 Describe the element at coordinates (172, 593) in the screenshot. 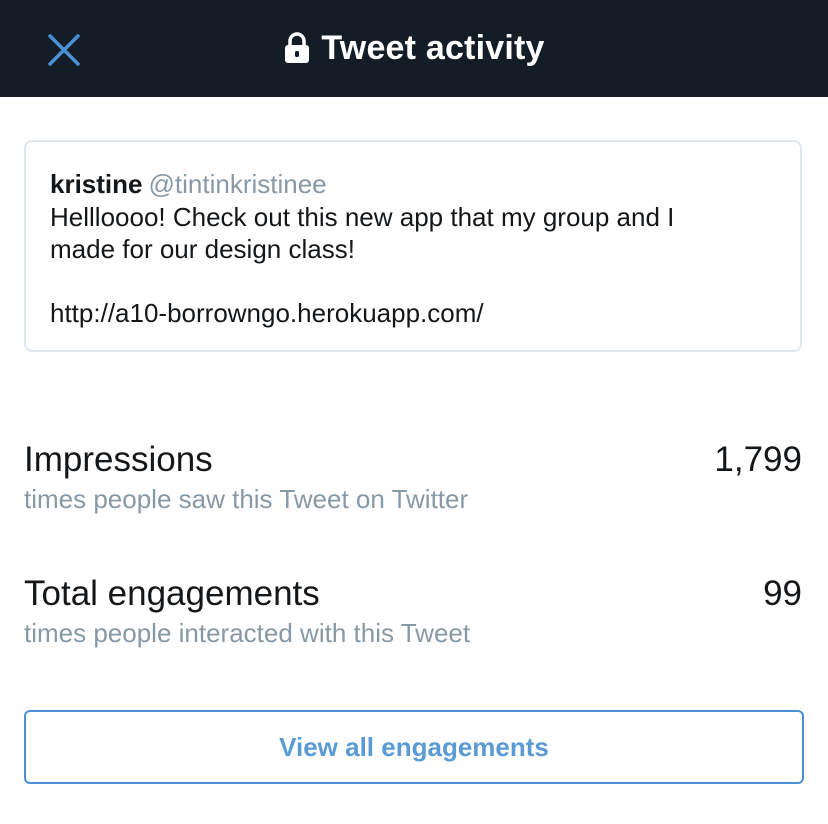

I see `metric-label: Total engagements` at that location.